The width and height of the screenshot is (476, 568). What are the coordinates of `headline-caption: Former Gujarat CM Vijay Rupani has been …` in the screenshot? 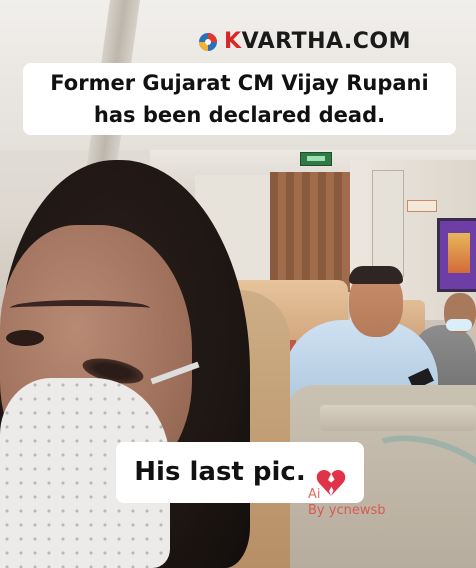 It's located at (239, 99).